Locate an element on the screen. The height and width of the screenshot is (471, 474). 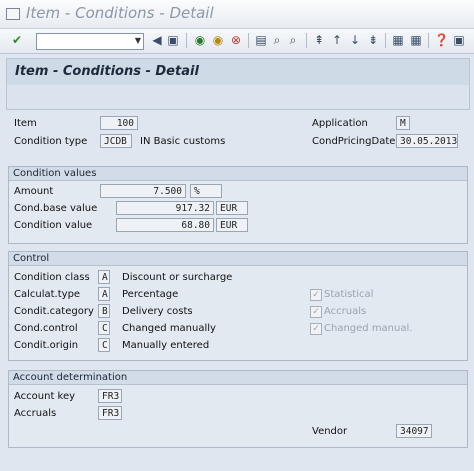
help-icon: ❓ is located at coordinates (441, 40).